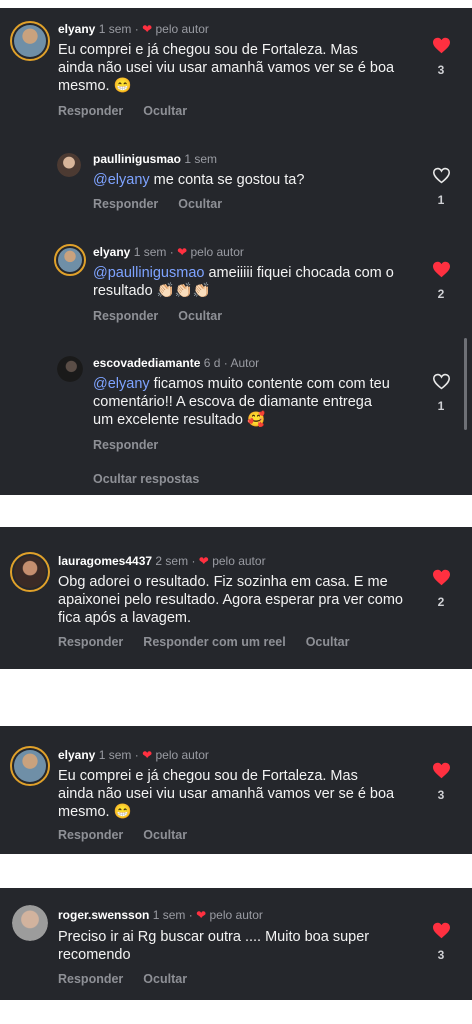  Describe the element at coordinates (212, 363) in the screenshot. I see `comment-time: 6 d` at that location.